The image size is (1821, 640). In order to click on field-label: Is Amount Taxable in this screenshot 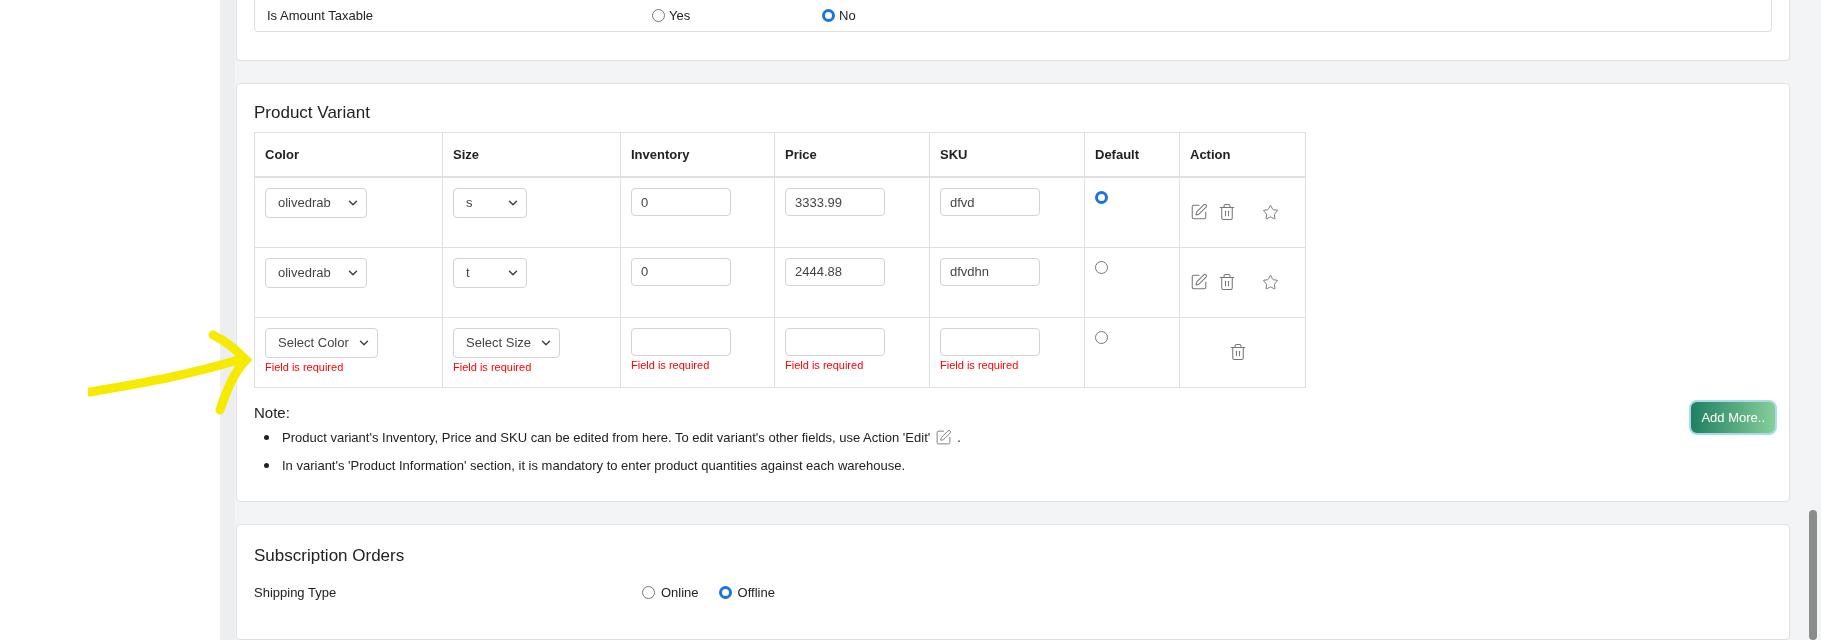, I will do `click(320, 15)`.